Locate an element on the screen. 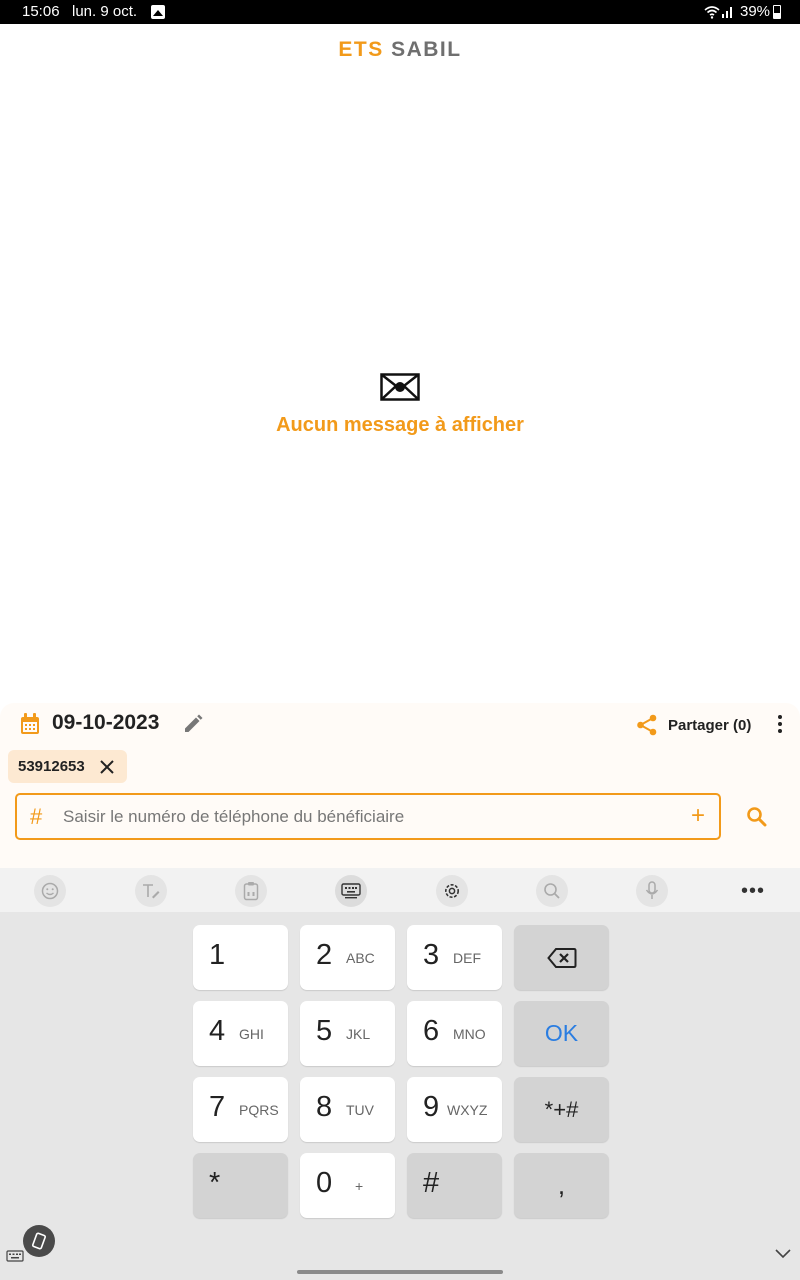  microphone-icon is located at coordinates (652, 891).